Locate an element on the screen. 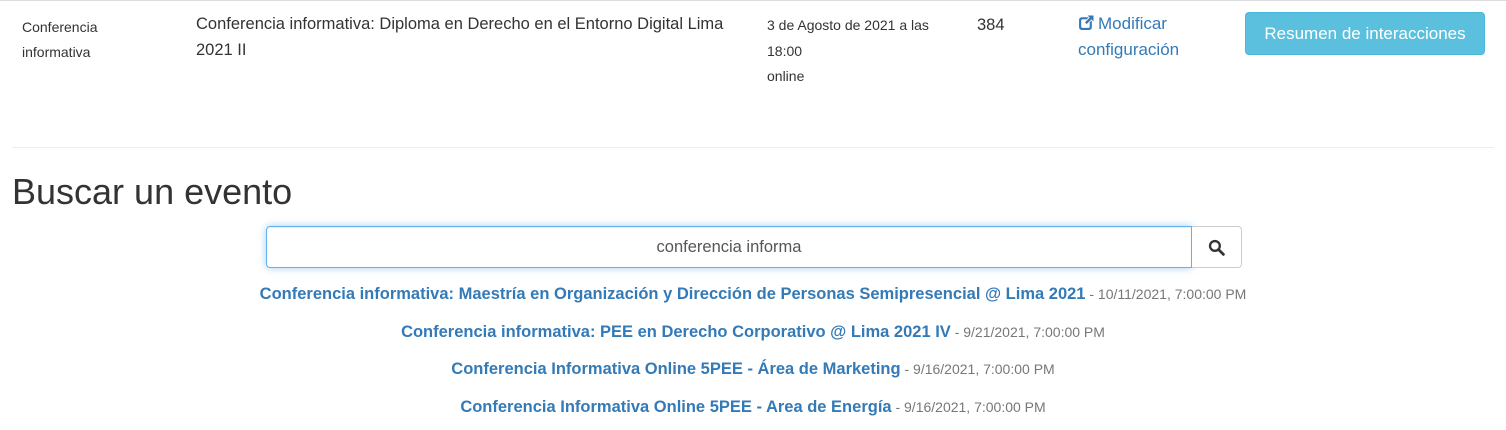 The height and width of the screenshot is (430, 1506). event-modality: online is located at coordinates (785, 76).